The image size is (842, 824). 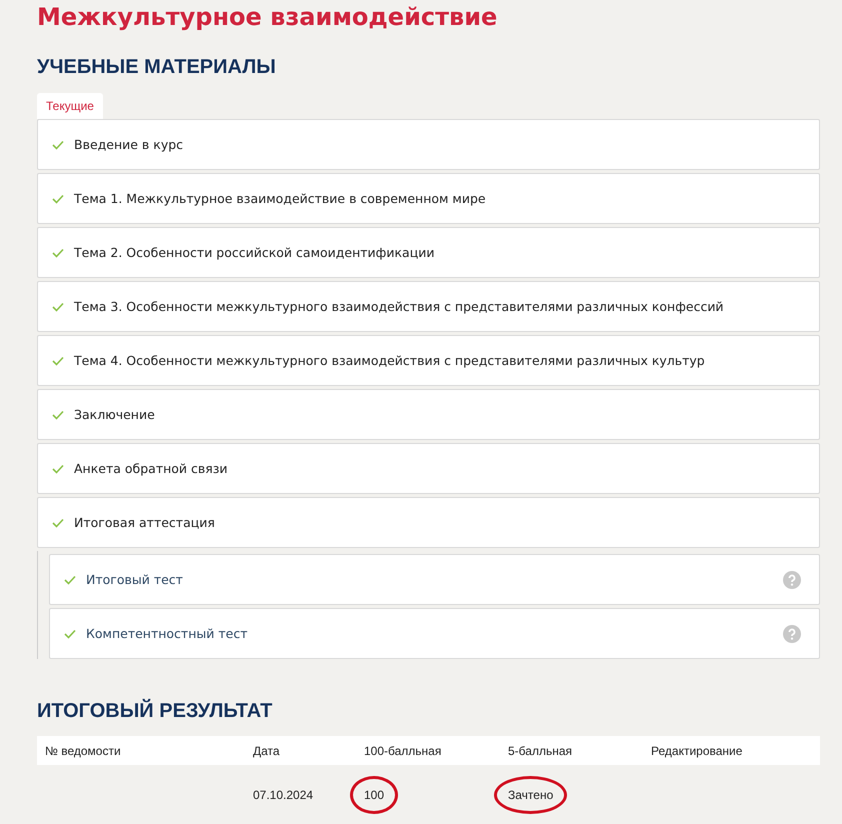 What do you see at coordinates (540, 751) in the screenshot?
I see `column-header: 5-балльная` at bounding box center [540, 751].